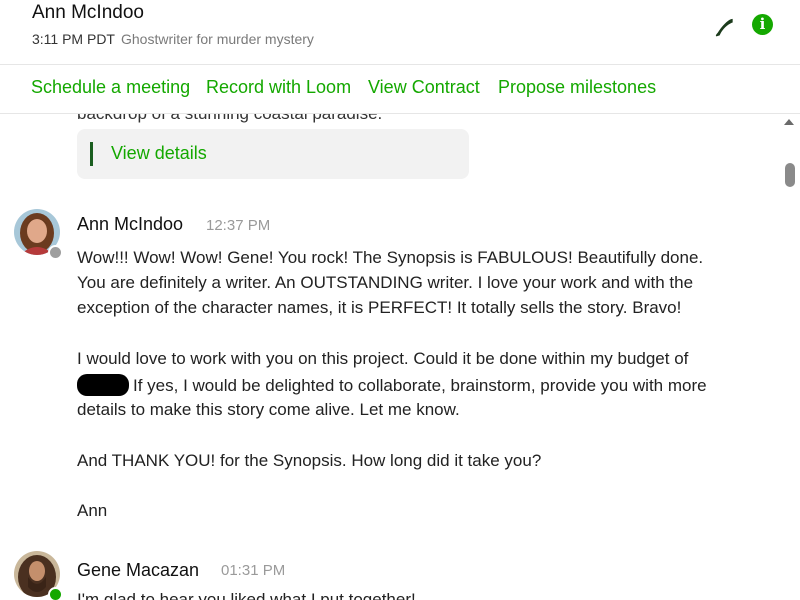 The image size is (800, 600). I want to click on view-details-link: View details, so click(159, 153).